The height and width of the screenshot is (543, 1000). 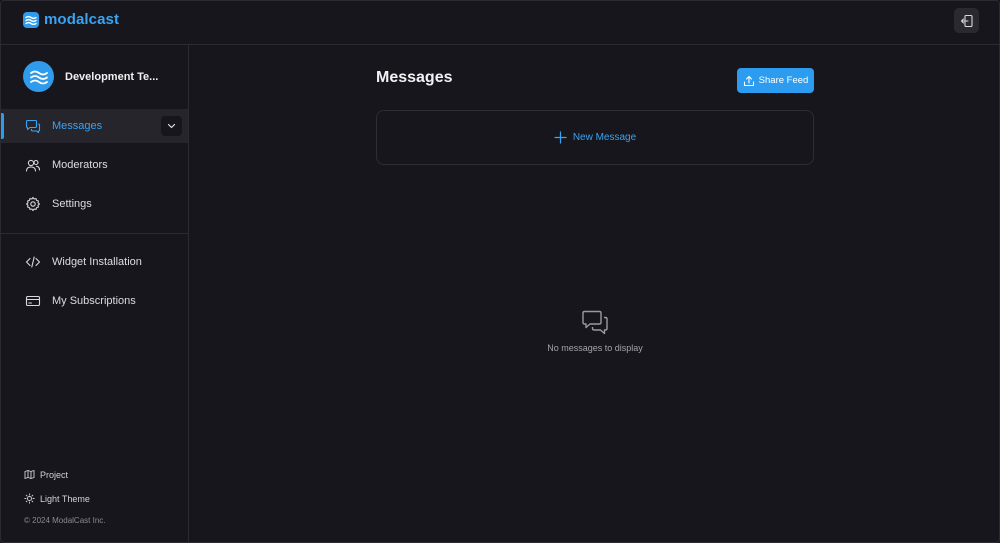 What do you see at coordinates (560, 137) in the screenshot?
I see `plus-icon` at bounding box center [560, 137].